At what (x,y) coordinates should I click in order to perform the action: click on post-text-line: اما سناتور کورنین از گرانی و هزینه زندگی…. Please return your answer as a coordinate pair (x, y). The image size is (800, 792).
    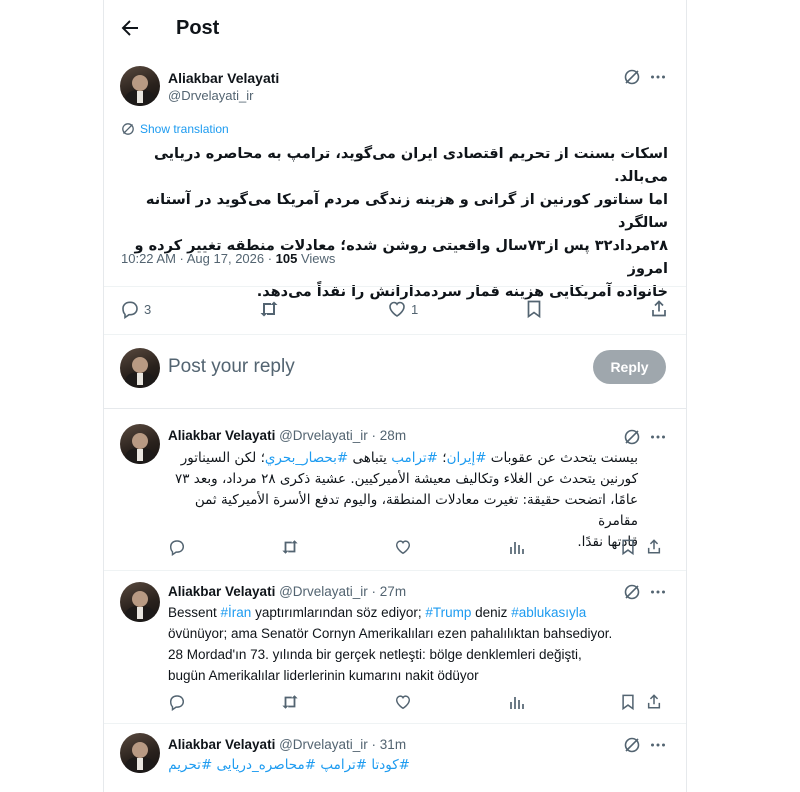
    Looking at the image, I should click on (406, 211).